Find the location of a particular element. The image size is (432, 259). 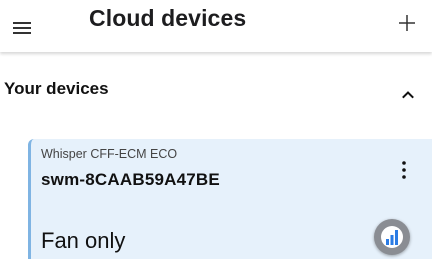

add-device-button is located at coordinates (407, 23).